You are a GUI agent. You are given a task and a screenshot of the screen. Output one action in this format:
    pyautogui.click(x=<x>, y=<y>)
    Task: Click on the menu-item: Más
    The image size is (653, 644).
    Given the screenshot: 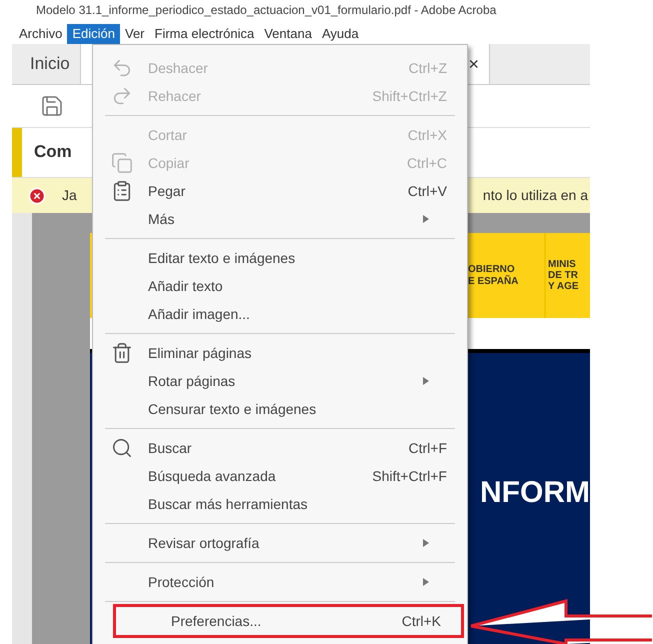 What is the action you would take?
    pyautogui.click(x=280, y=219)
    